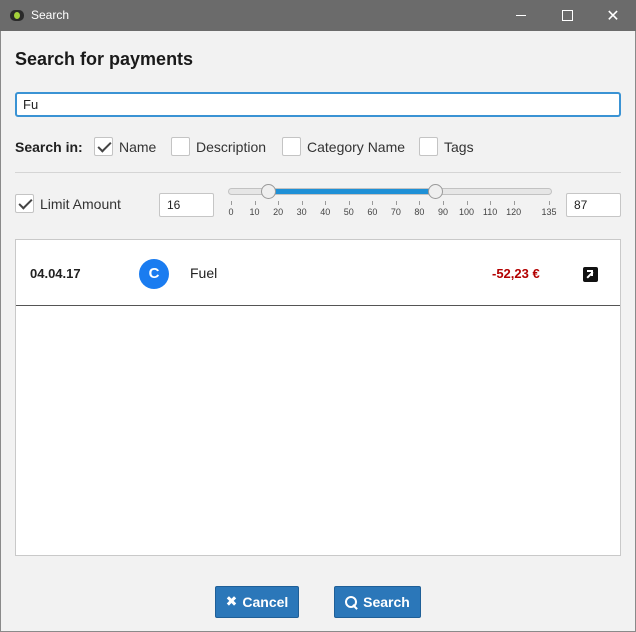 The image size is (636, 632). Describe the element at coordinates (352, 191) in the screenshot. I see `slider-selected-range` at that location.